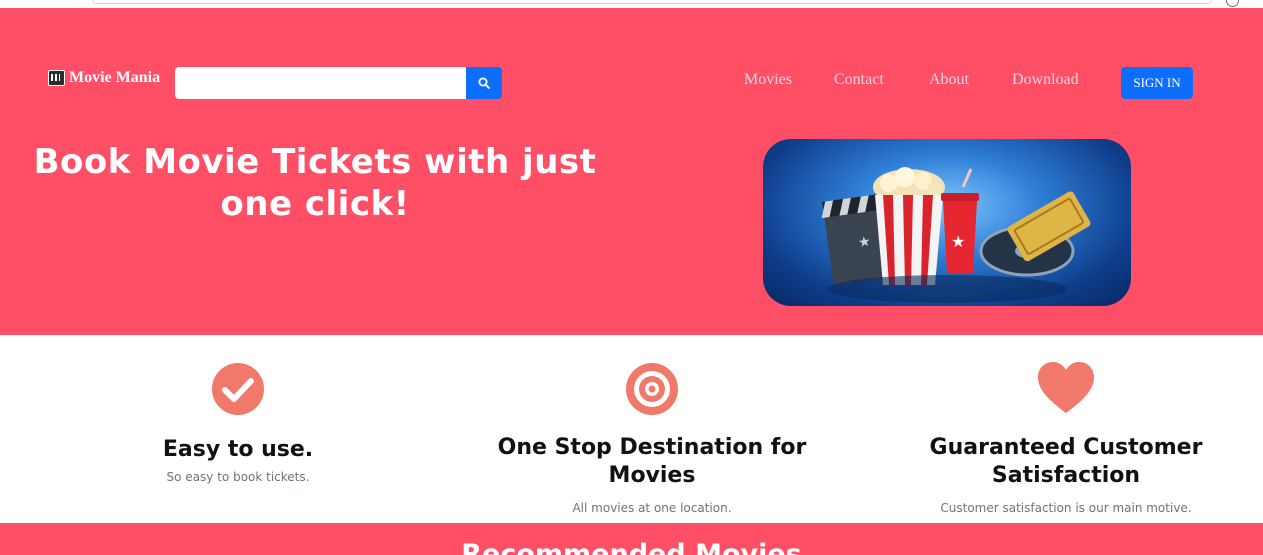 The height and width of the screenshot is (555, 1263). What do you see at coordinates (947, 222) in the screenshot?
I see `hero-image: ★ ★` at bounding box center [947, 222].